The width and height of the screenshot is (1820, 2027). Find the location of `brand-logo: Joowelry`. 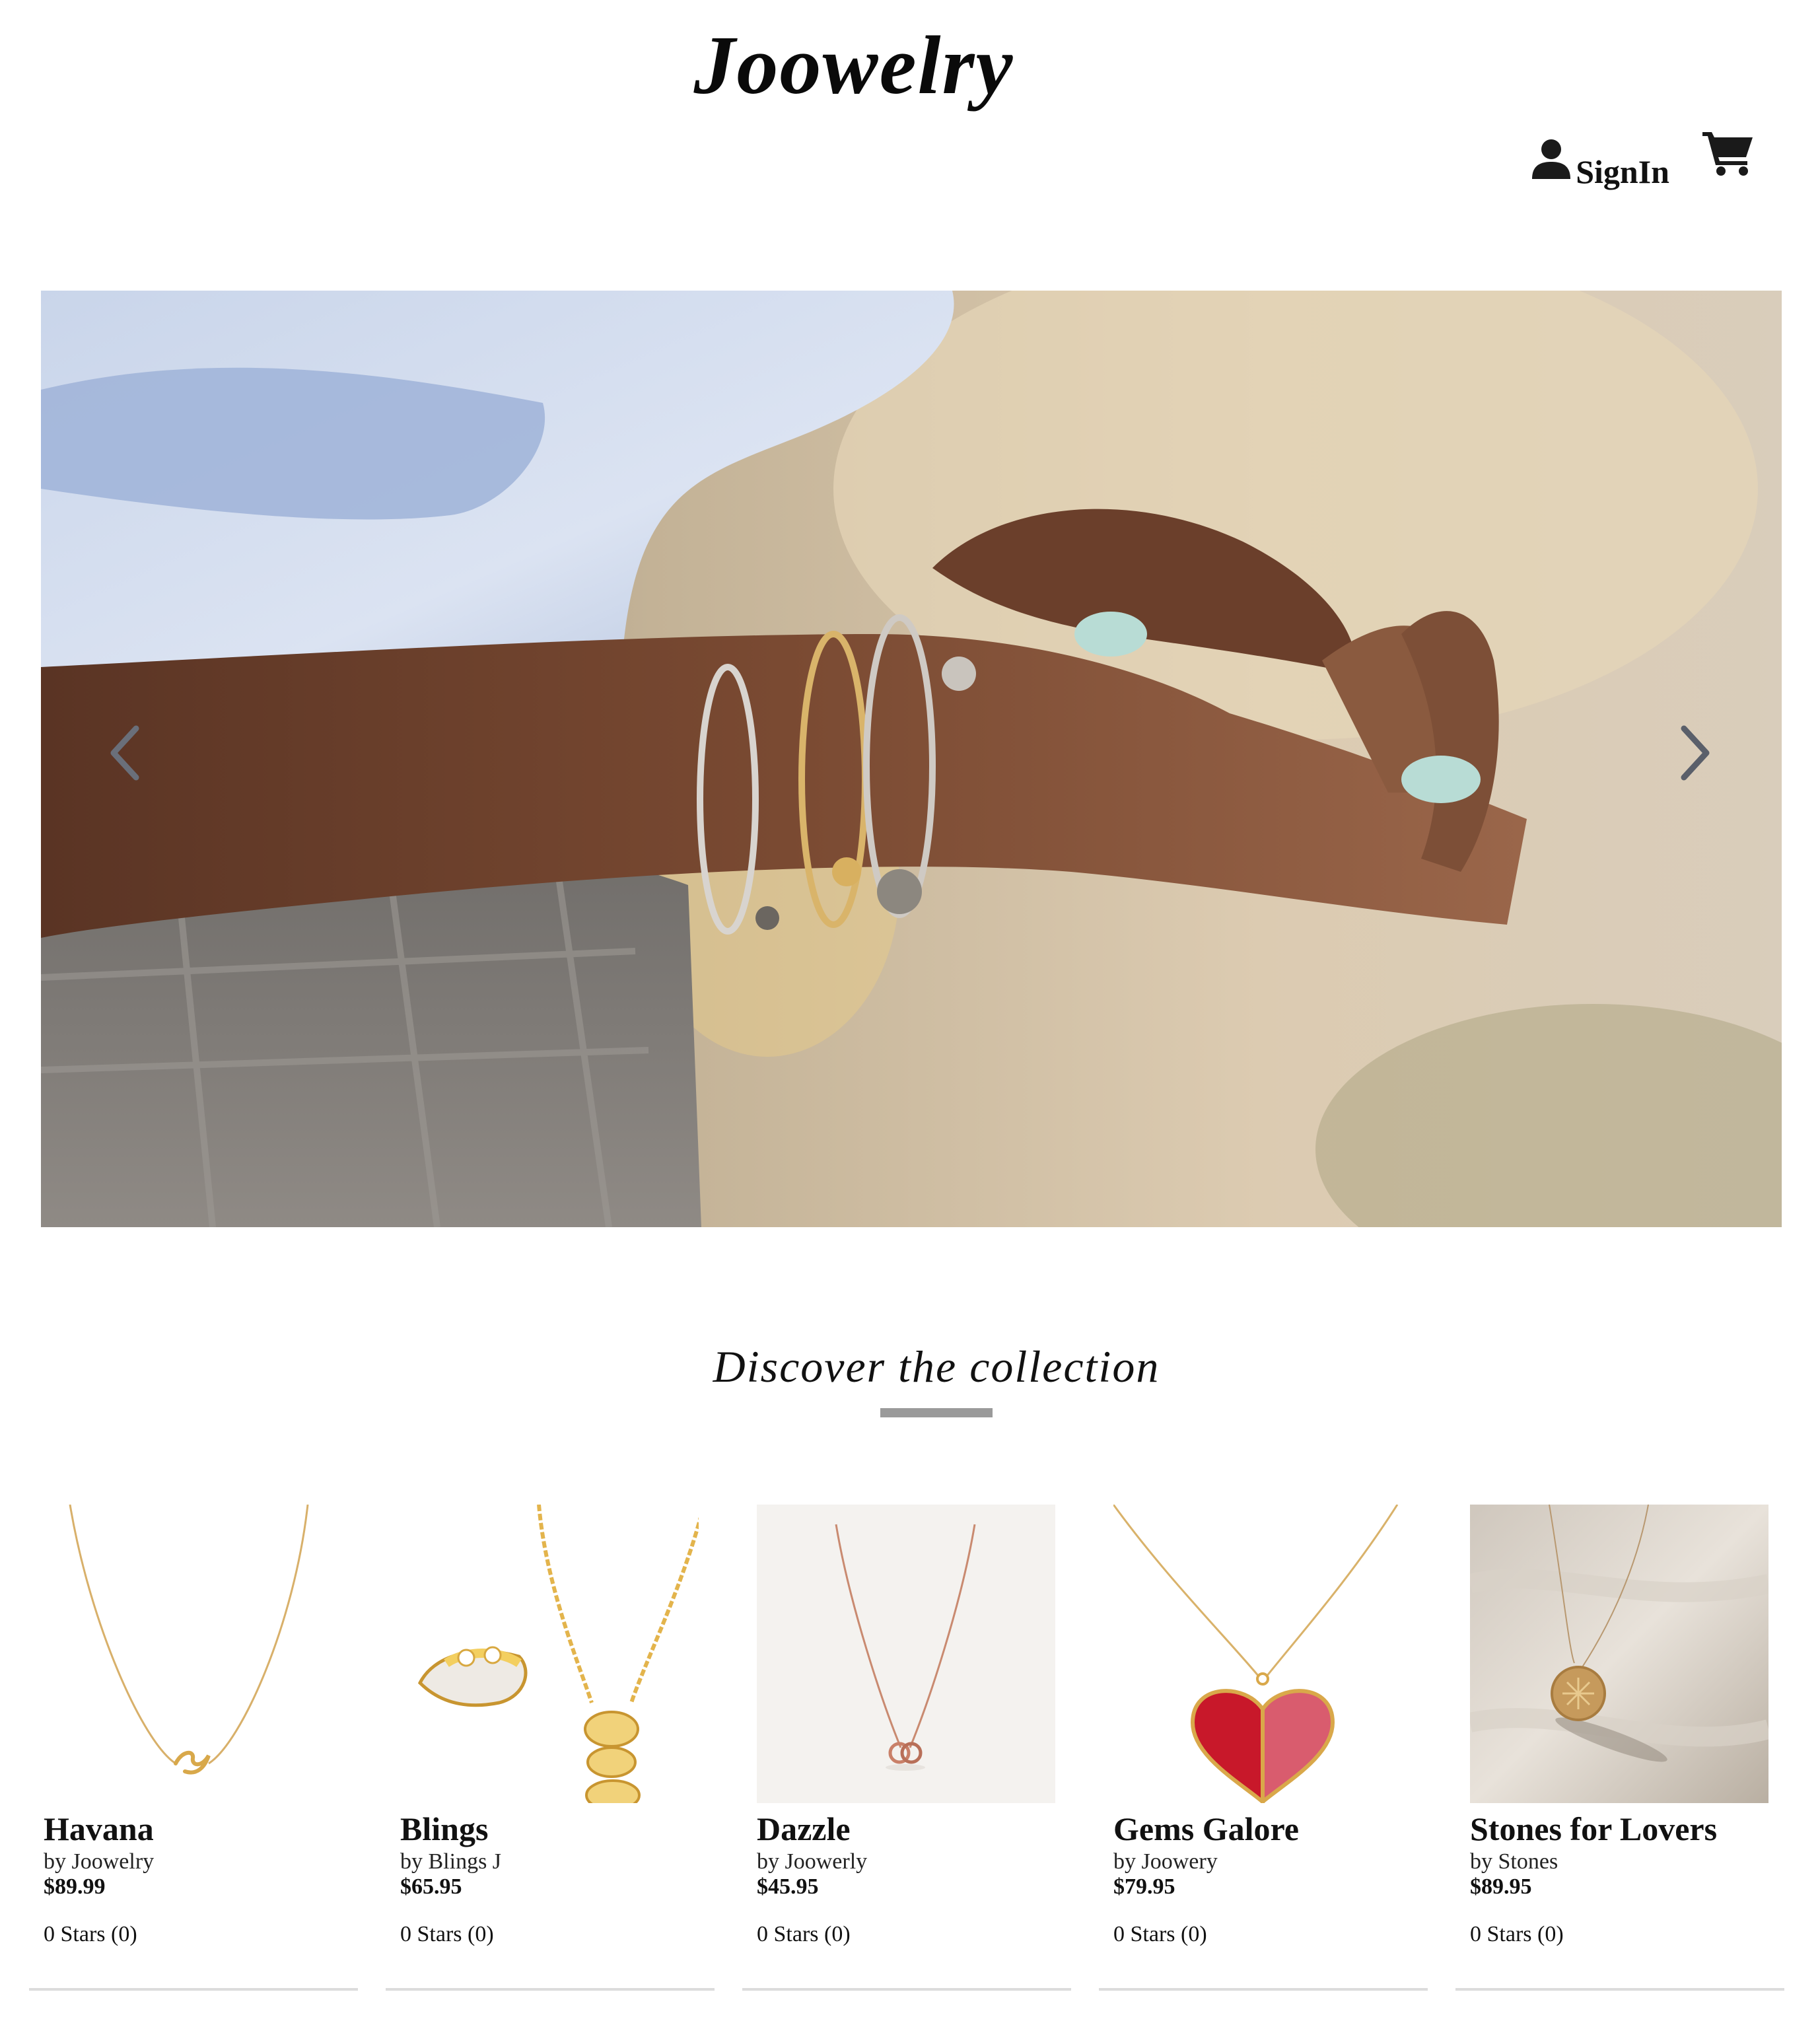

brand-logo: Joowelry is located at coordinates (910, 66).